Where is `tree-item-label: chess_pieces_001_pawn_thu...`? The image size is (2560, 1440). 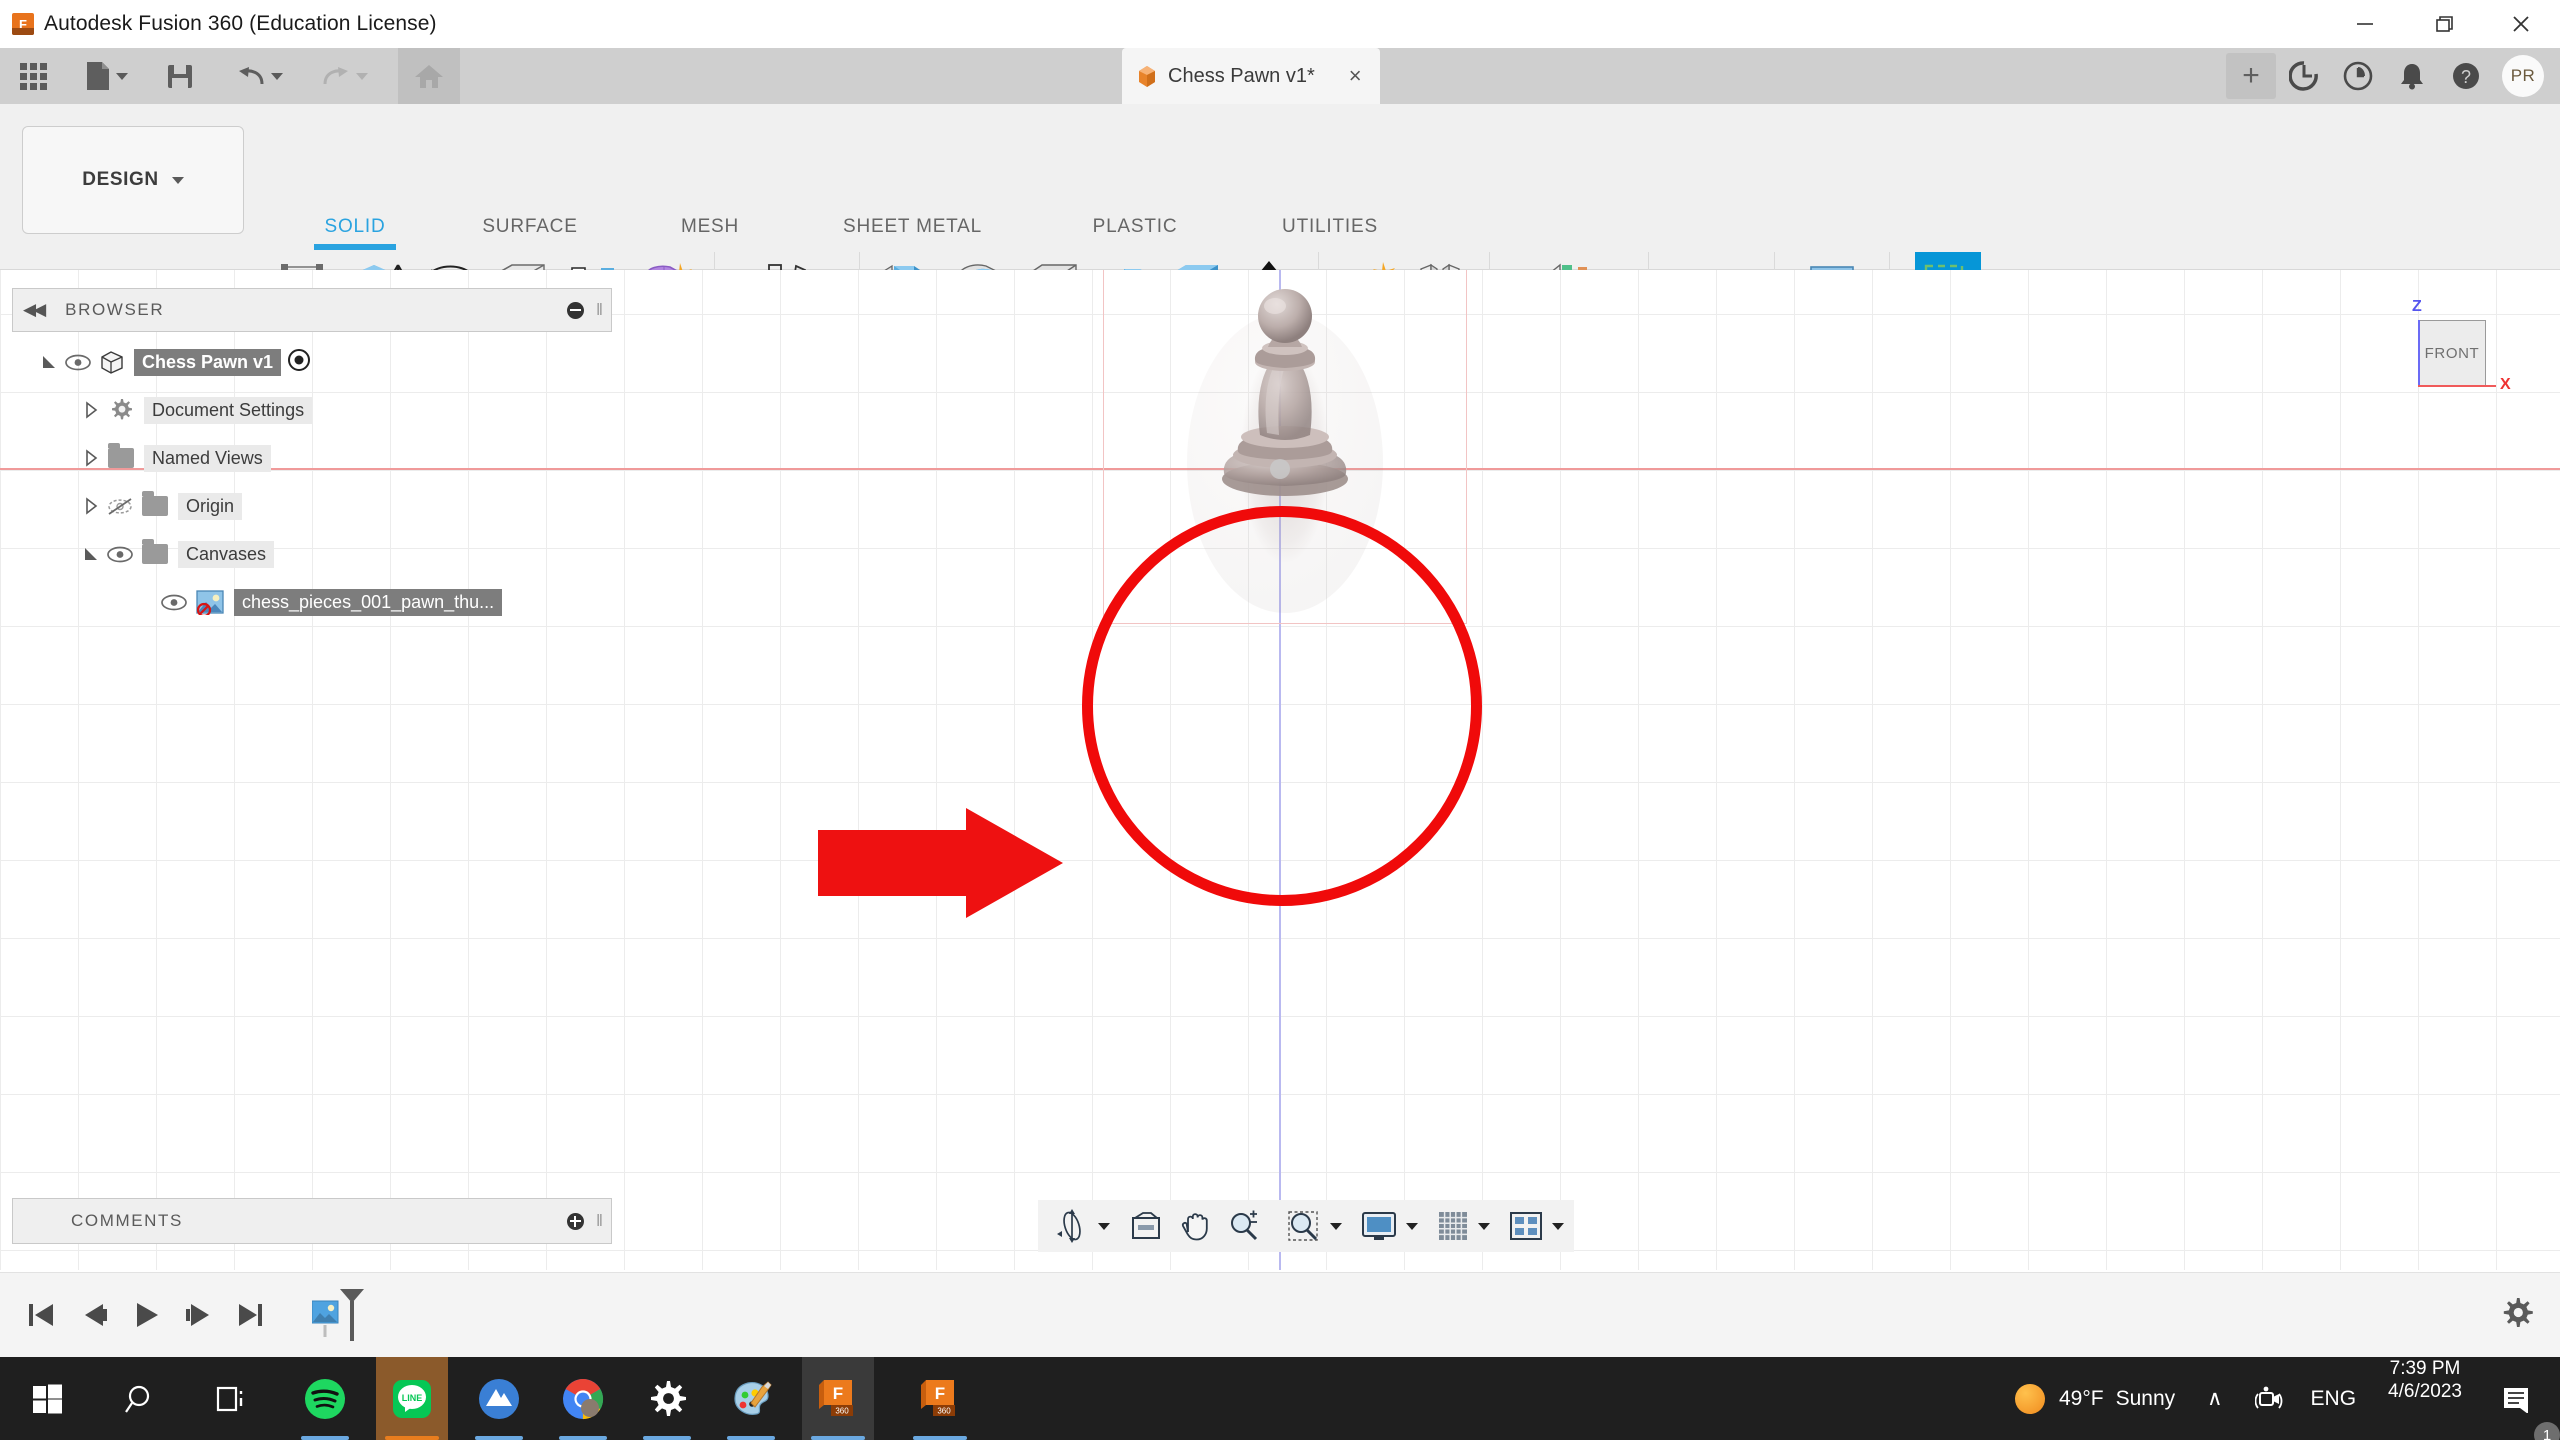
tree-item-label: chess_pieces_001_pawn_thu... is located at coordinates (368, 602).